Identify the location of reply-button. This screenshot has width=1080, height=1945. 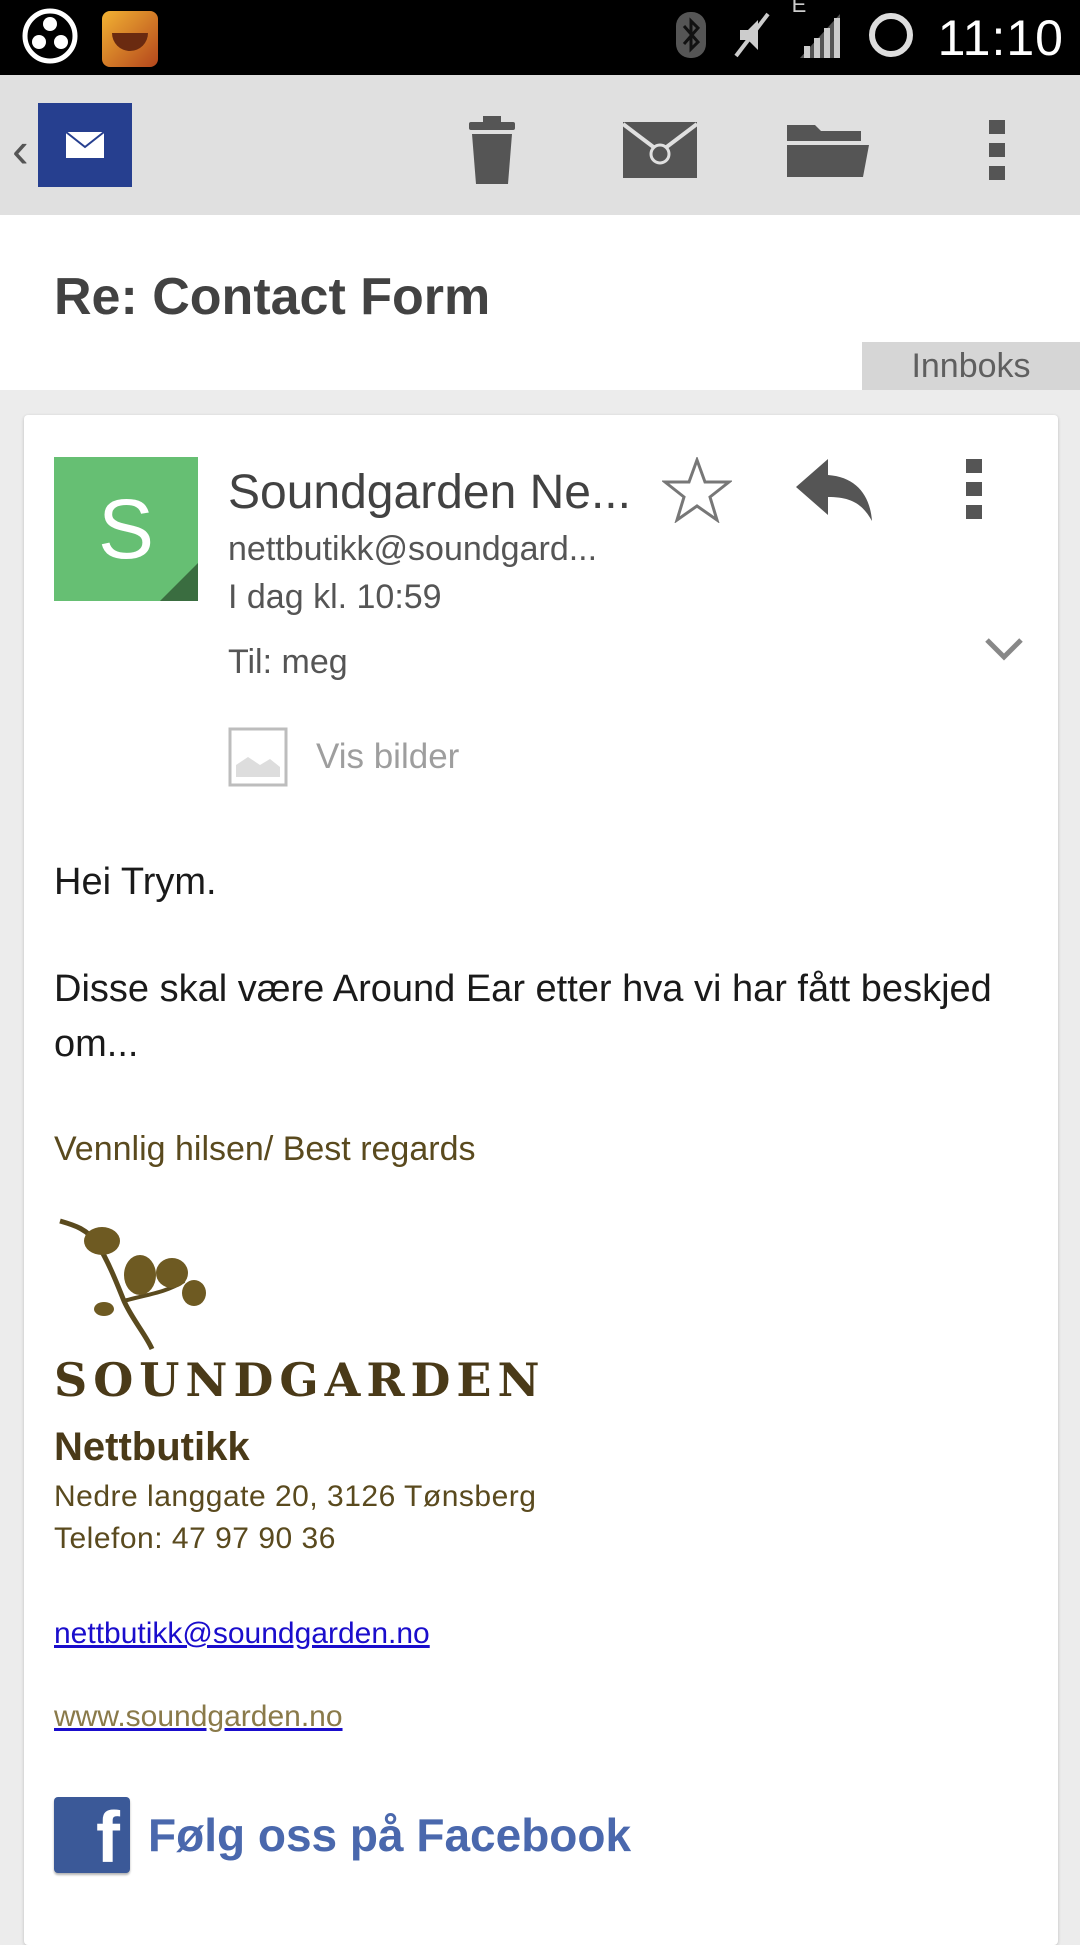
(844, 502).